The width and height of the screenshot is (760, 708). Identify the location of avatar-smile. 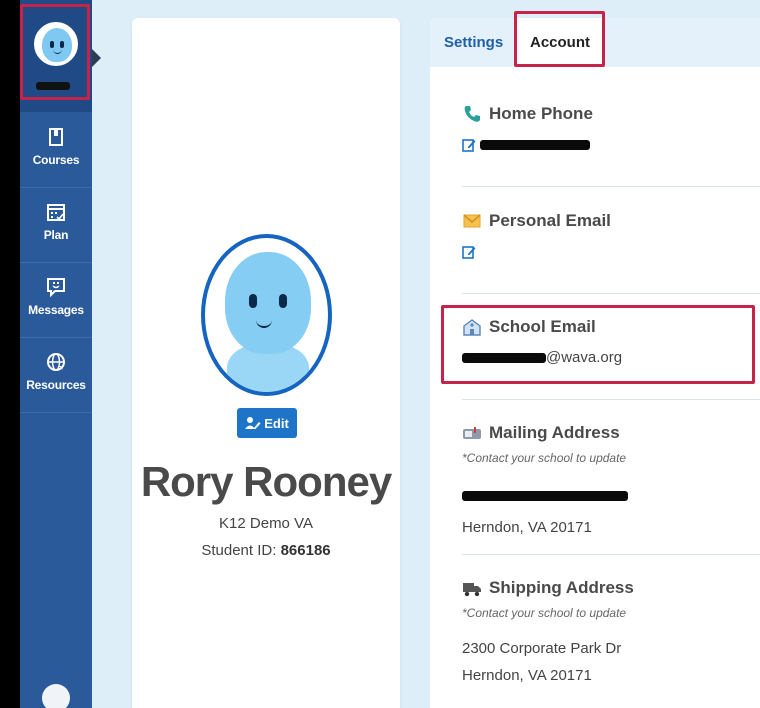
(57, 51).